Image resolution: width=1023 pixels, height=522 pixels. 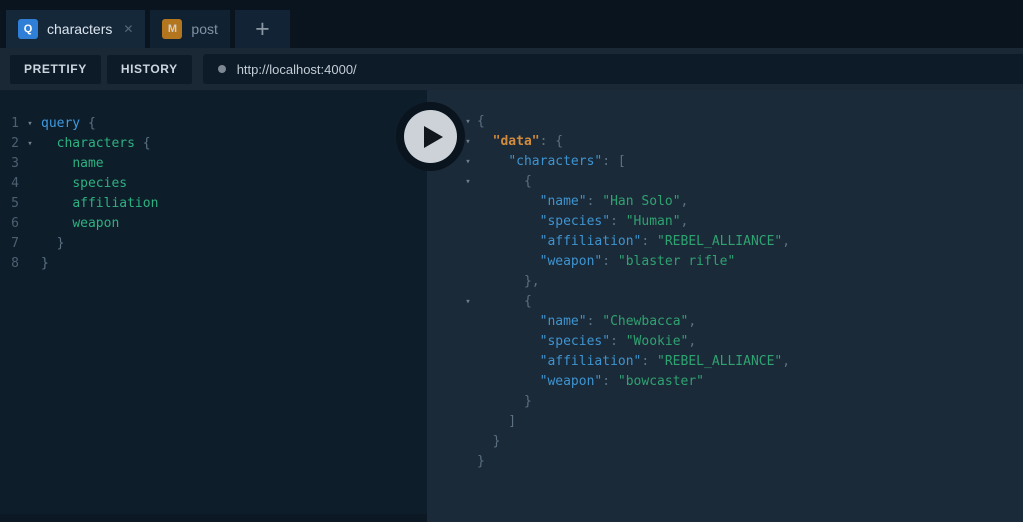 I want to click on query-badge-icon: Q, so click(x=28, y=29).